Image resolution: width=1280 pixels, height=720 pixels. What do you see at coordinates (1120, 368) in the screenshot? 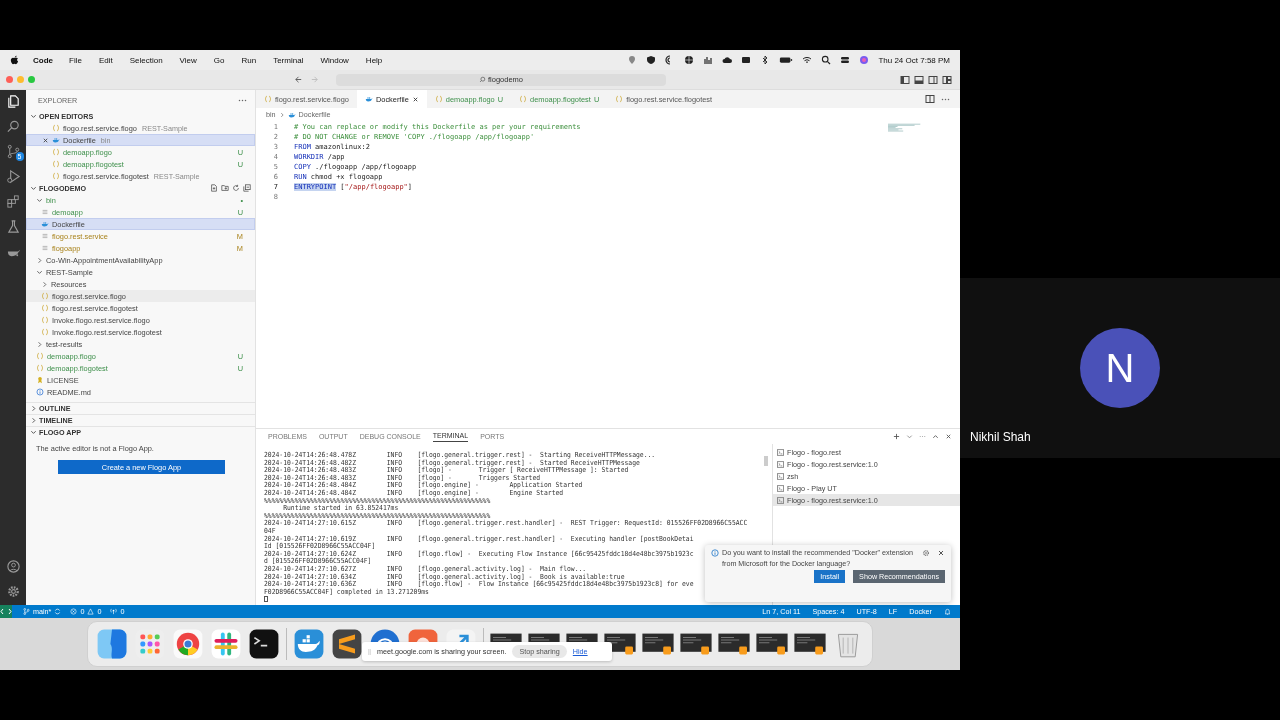
I see `avatar: N` at bounding box center [1120, 368].